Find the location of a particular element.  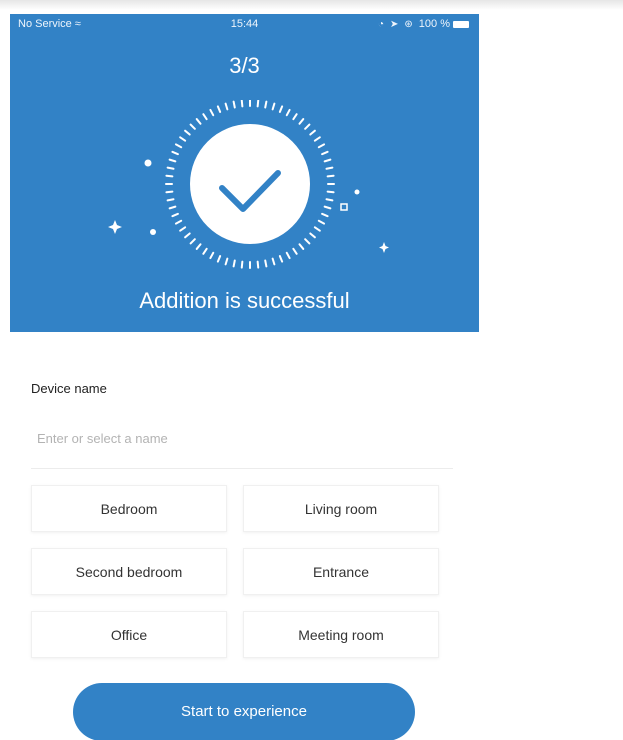

room-option-office: Office is located at coordinates (129, 634).